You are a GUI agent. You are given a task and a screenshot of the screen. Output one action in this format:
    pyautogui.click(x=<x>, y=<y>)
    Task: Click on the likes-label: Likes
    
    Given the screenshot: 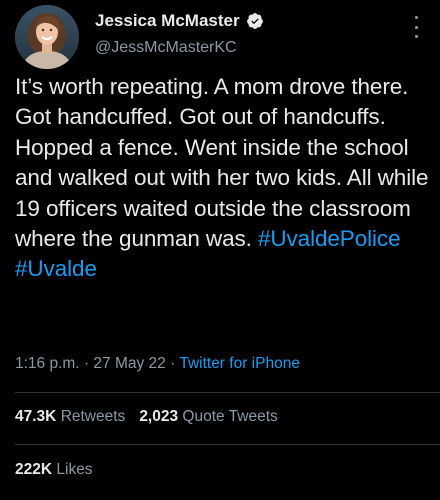 What is the action you would take?
    pyautogui.click(x=74, y=469)
    